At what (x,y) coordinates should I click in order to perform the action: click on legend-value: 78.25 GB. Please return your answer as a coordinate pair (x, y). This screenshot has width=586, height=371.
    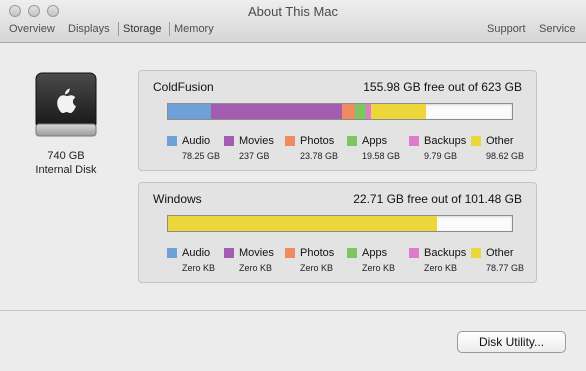
    Looking at the image, I should click on (201, 156).